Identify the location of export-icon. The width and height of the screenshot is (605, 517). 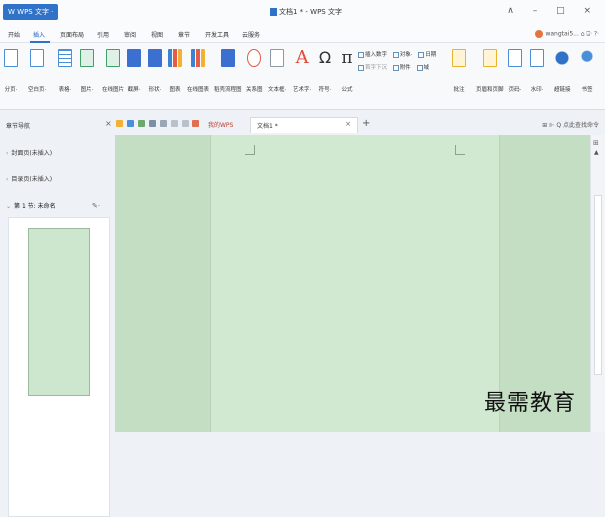
(141, 123).